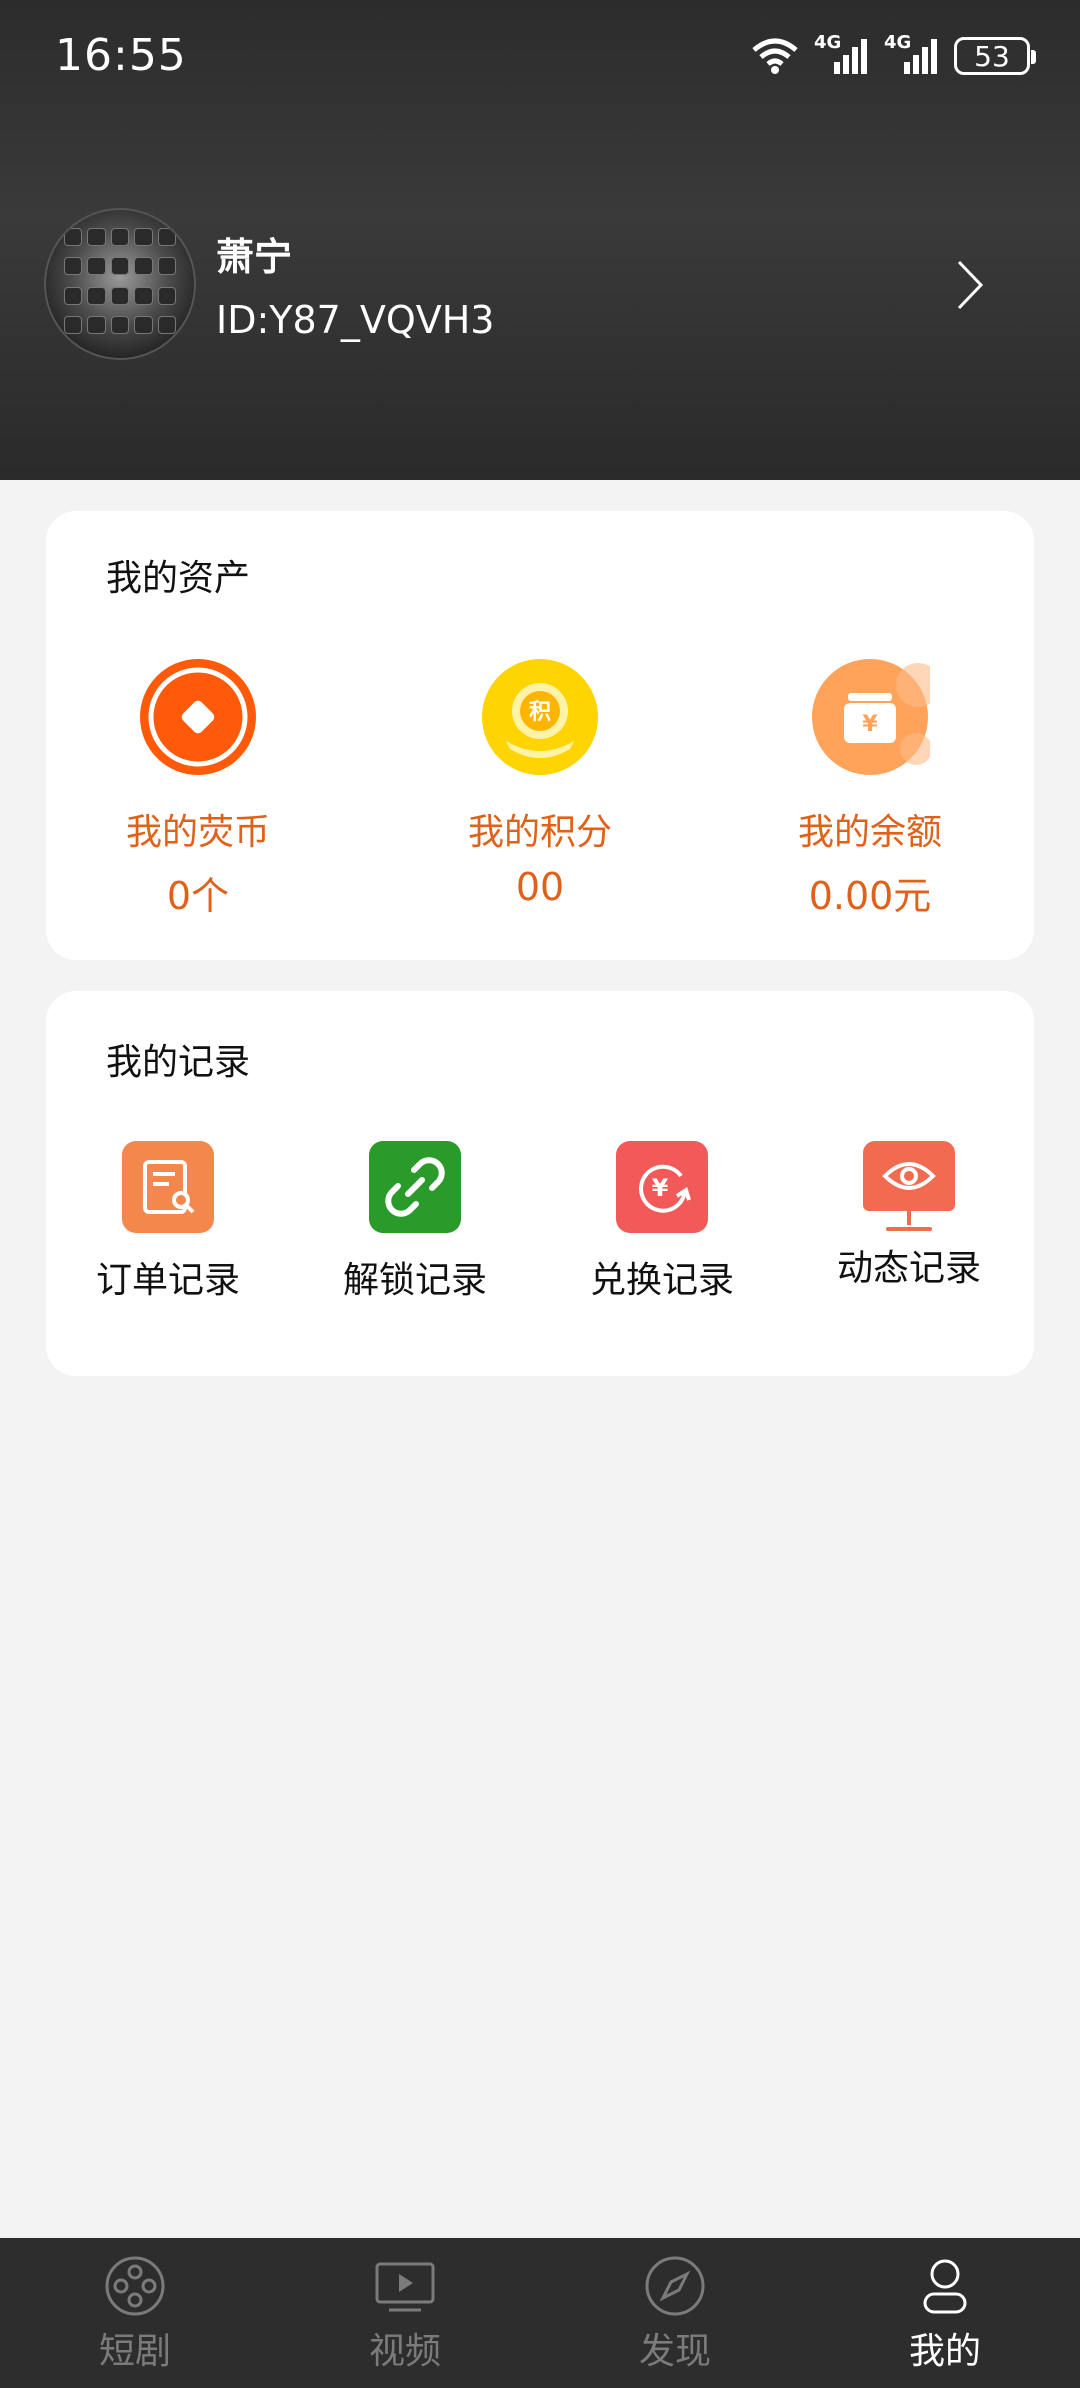 The height and width of the screenshot is (2388, 1080). Describe the element at coordinates (870, 788) in the screenshot. I see `asset-balance: ¥ 我的余额 0.00元` at that location.